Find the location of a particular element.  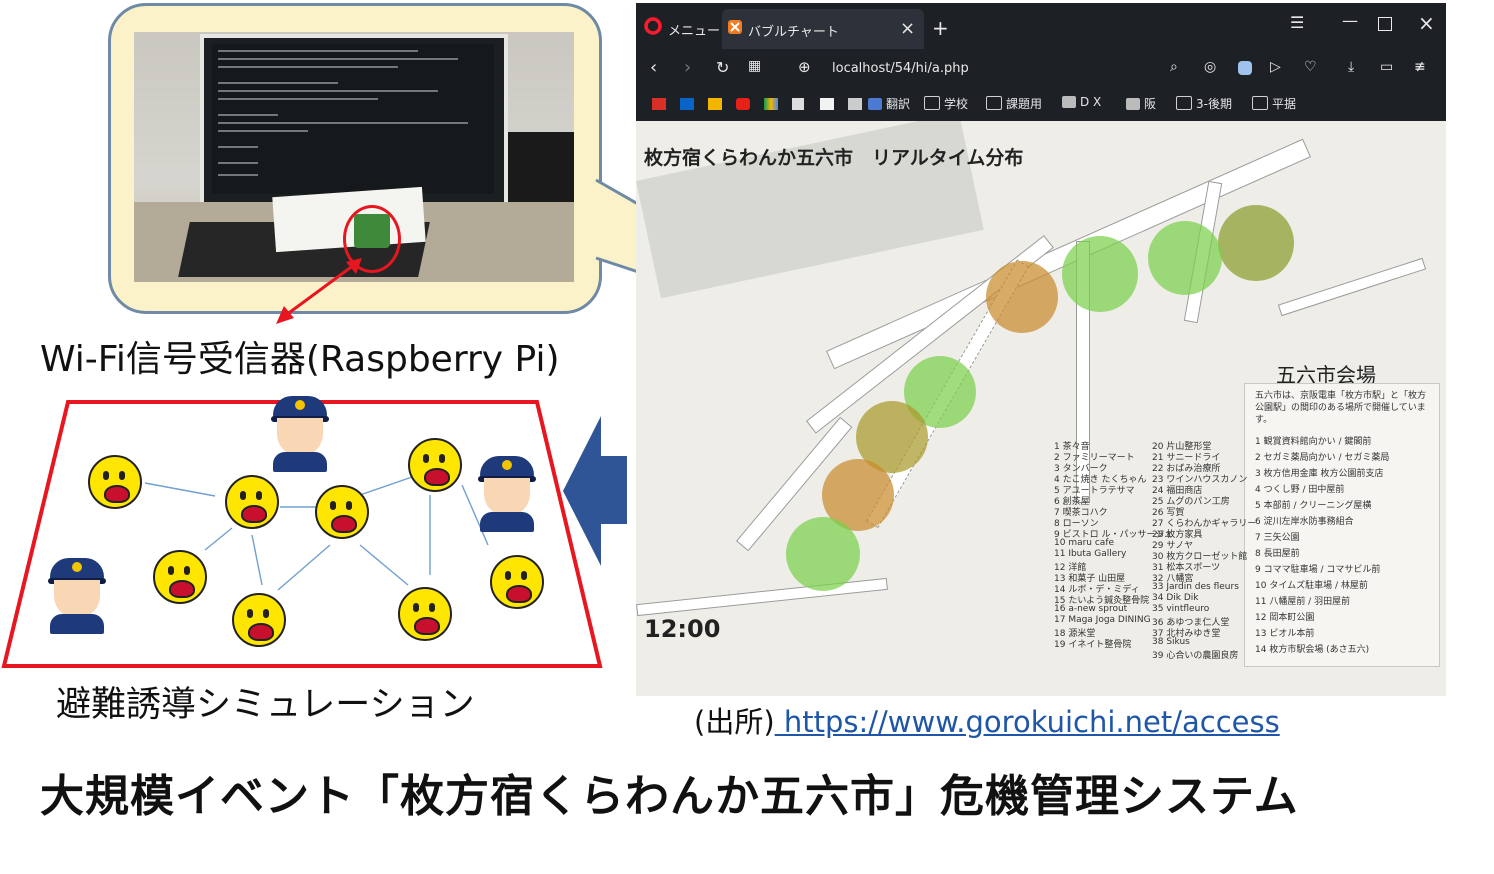

bookmarks-bar: 翻訳 学校 課題用 D X 阪 3-後期 平据 is located at coordinates (1041, 105).